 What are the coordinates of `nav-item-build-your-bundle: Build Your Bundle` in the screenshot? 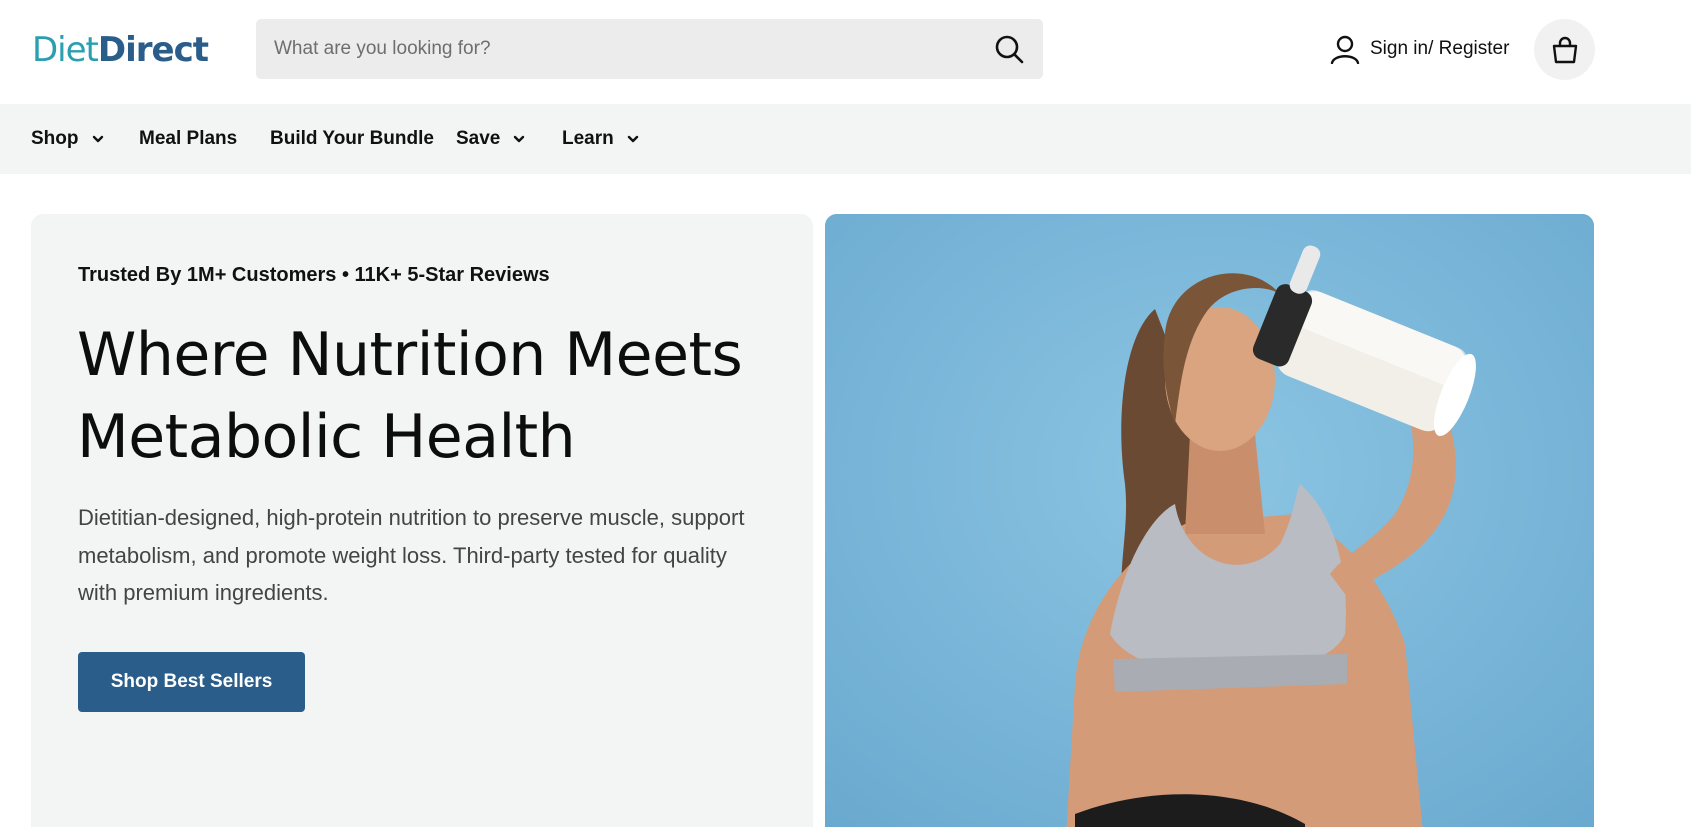 It's located at (352, 139).